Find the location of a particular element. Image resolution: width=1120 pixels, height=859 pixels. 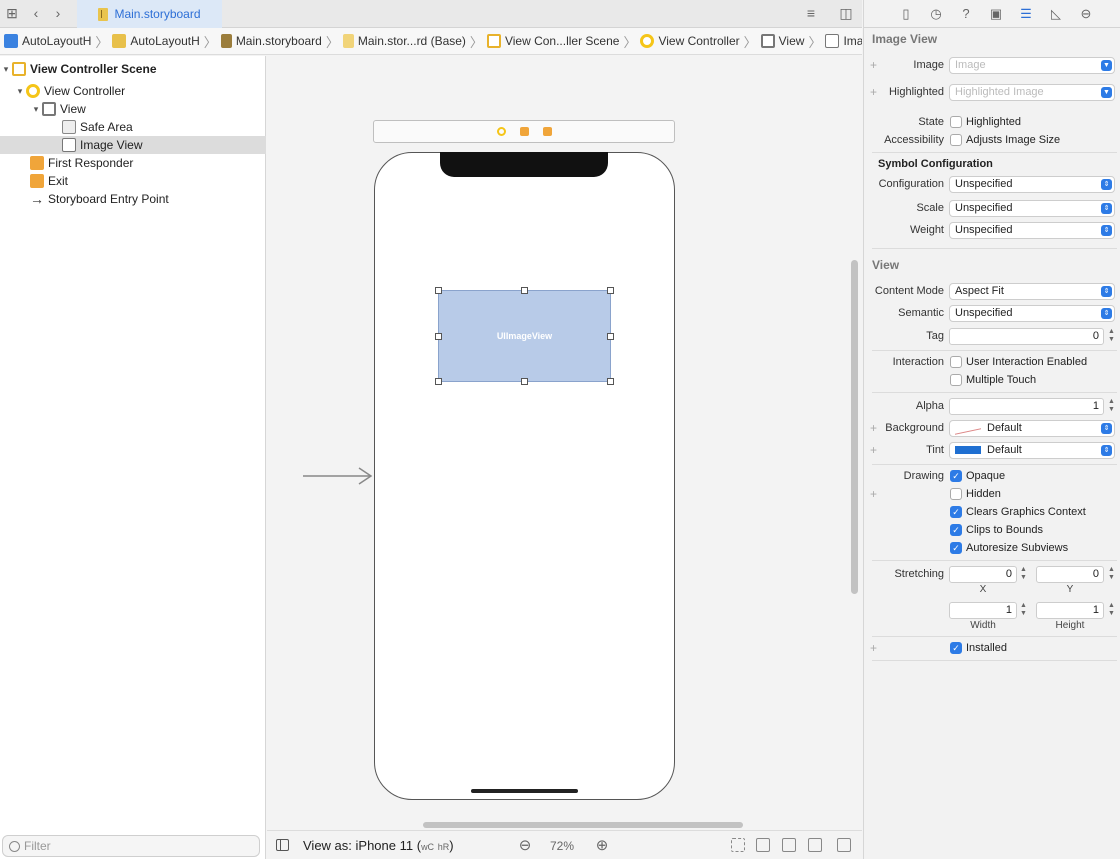

tag-field: 0 is located at coordinates (1026, 336).